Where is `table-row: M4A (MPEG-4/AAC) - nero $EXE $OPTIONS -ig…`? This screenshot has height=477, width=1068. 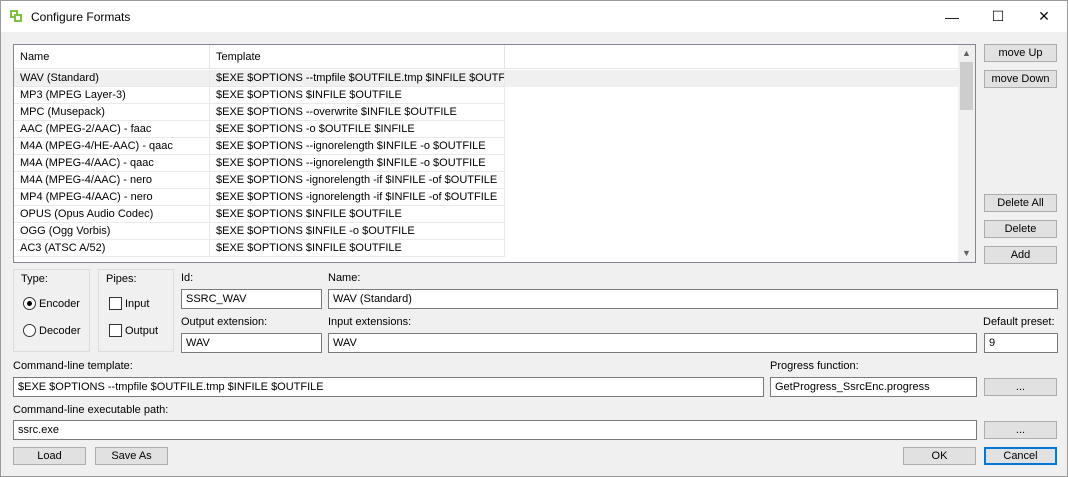 table-row: M4A (MPEG-4/AAC) - nero $EXE $OPTIONS -ig… is located at coordinates (486, 180).